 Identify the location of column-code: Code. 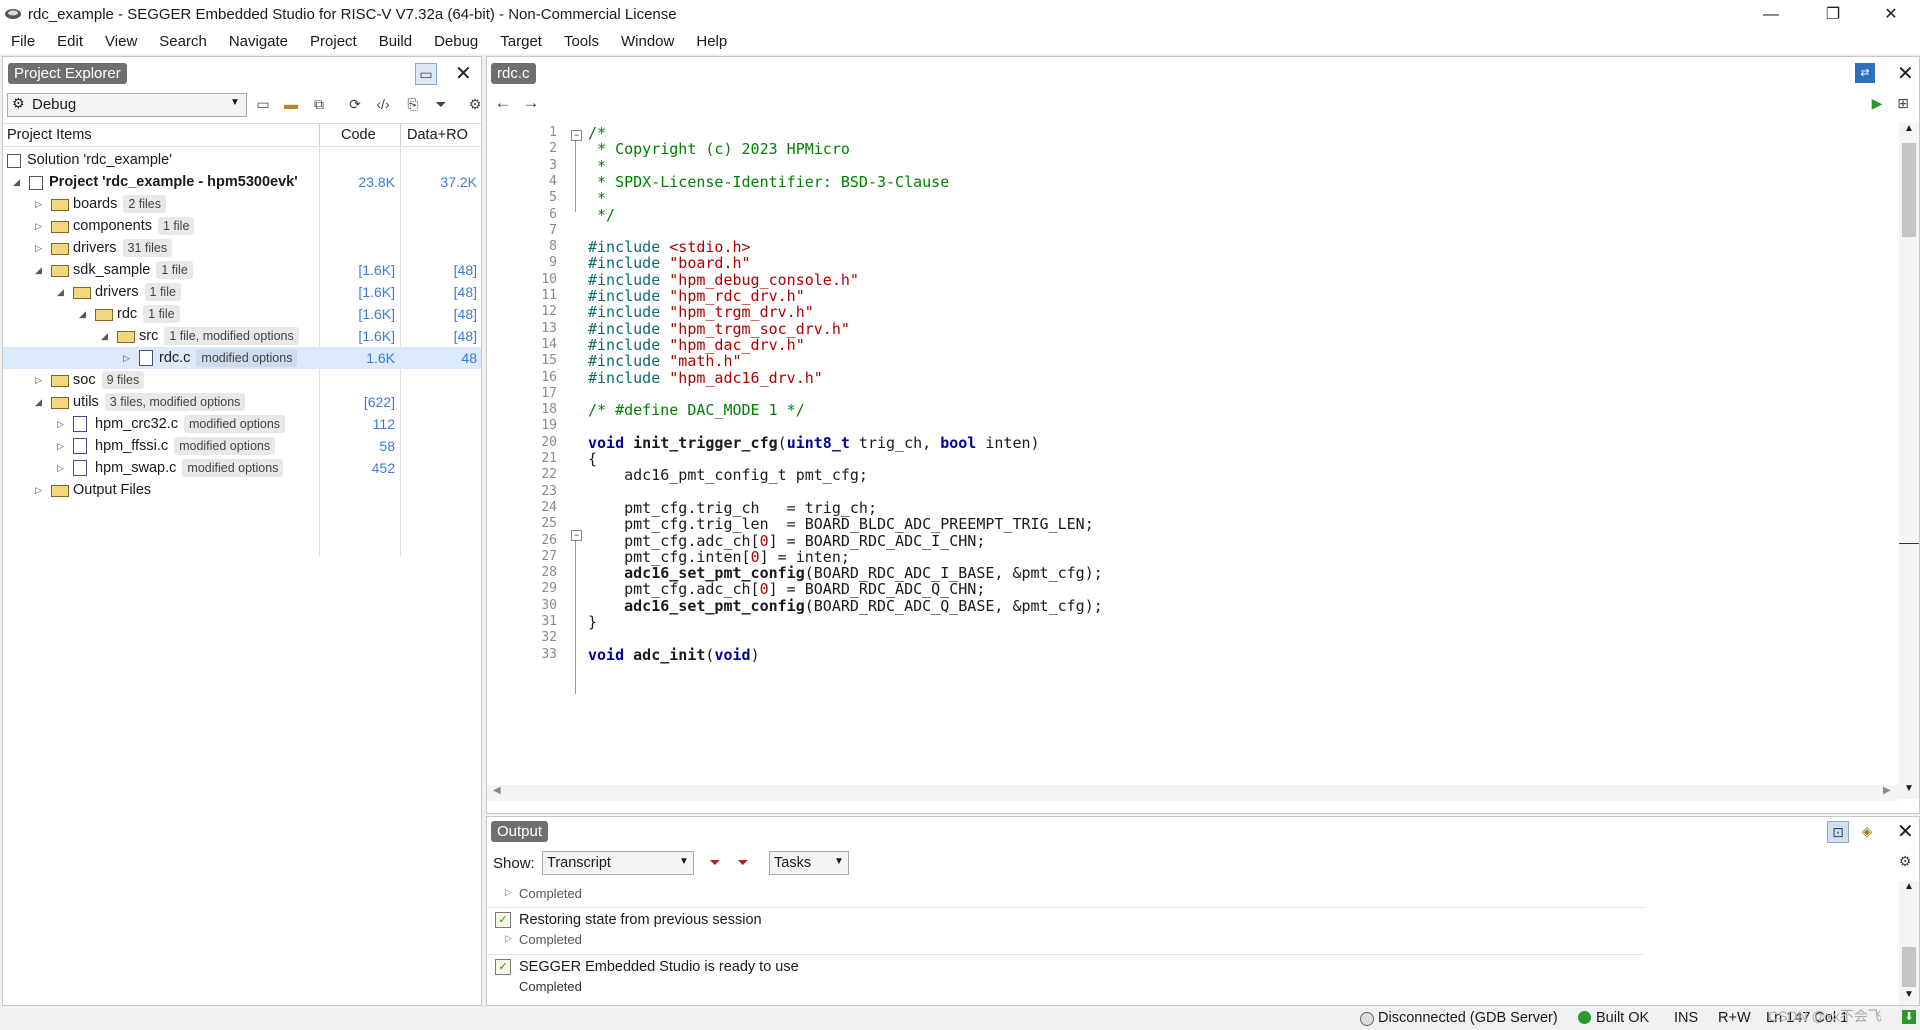
(358, 135).